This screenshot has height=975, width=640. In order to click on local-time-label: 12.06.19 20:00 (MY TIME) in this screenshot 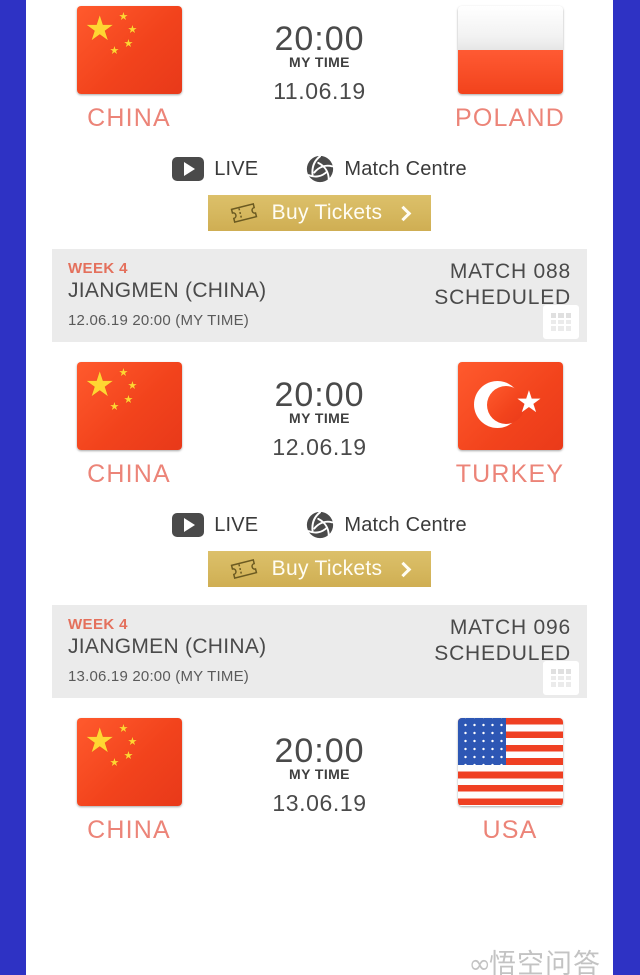, I will do `click(159, 320)`.